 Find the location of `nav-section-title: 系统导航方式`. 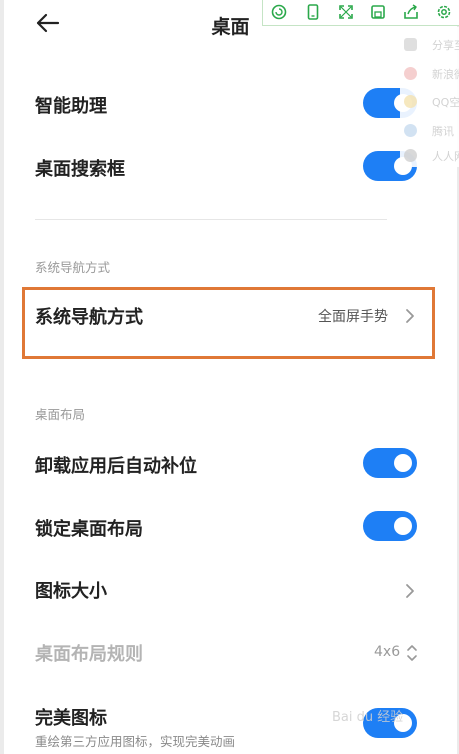

nav-section-title: 系统导航方式 is located at coordinates (73, 267).